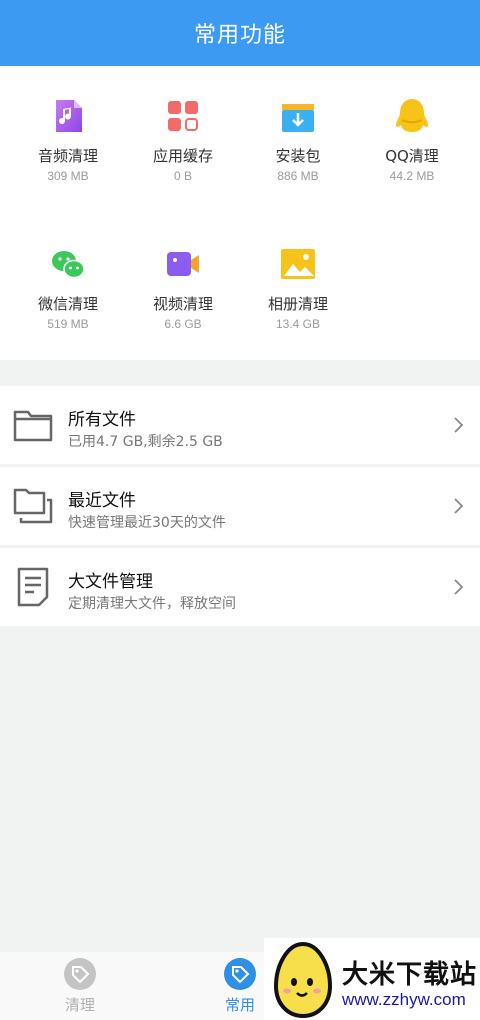  Describe the element at coordinates (33, 506) in the screenshot. I see `stacked-folder-icon` at that location.